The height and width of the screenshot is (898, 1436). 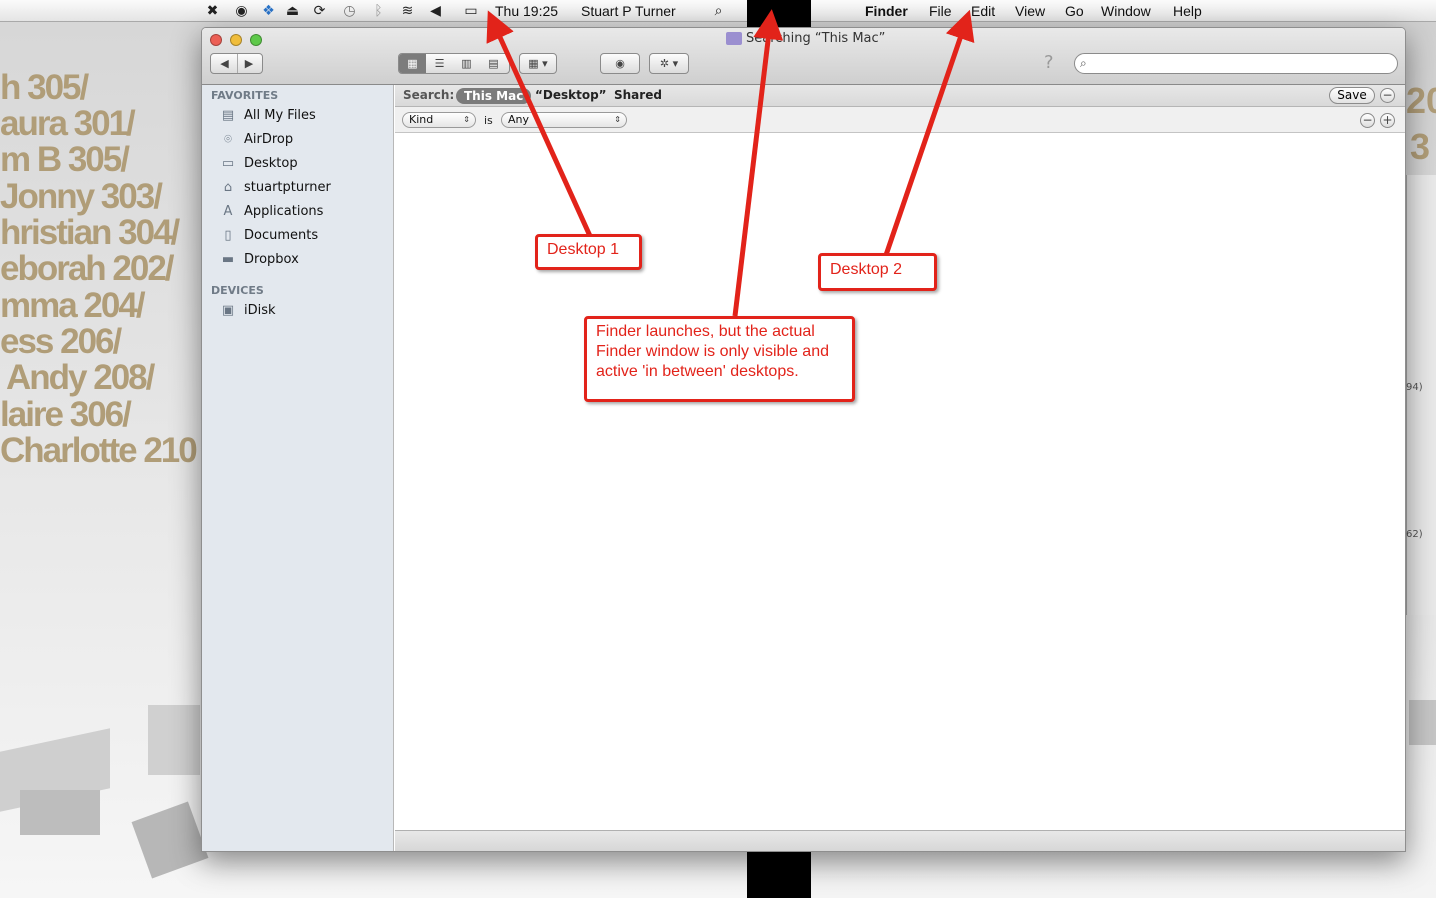 I want to click on menubar-desktop-2: Finder File Edit View Go Window Help, so click(x=1123, y=11).